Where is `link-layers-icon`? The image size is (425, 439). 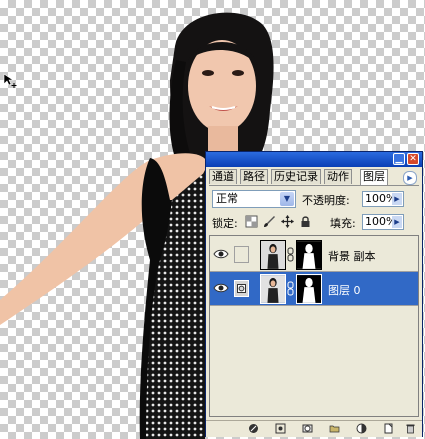 link-layers-icon is located at coordinates (253, 428).